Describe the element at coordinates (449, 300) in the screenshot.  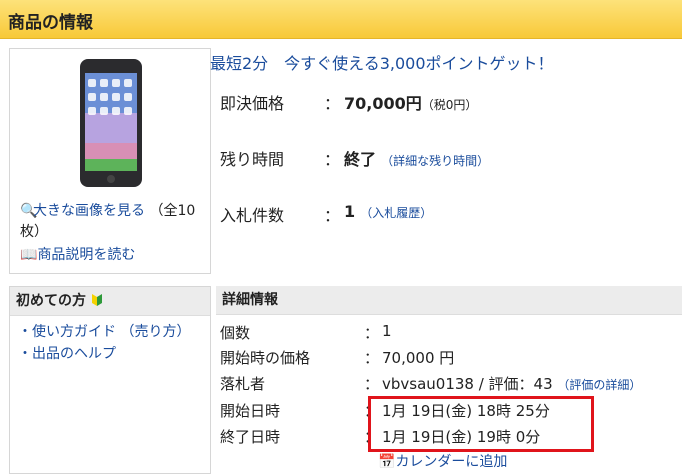
I see `details-header: 詳細情報` at that location.